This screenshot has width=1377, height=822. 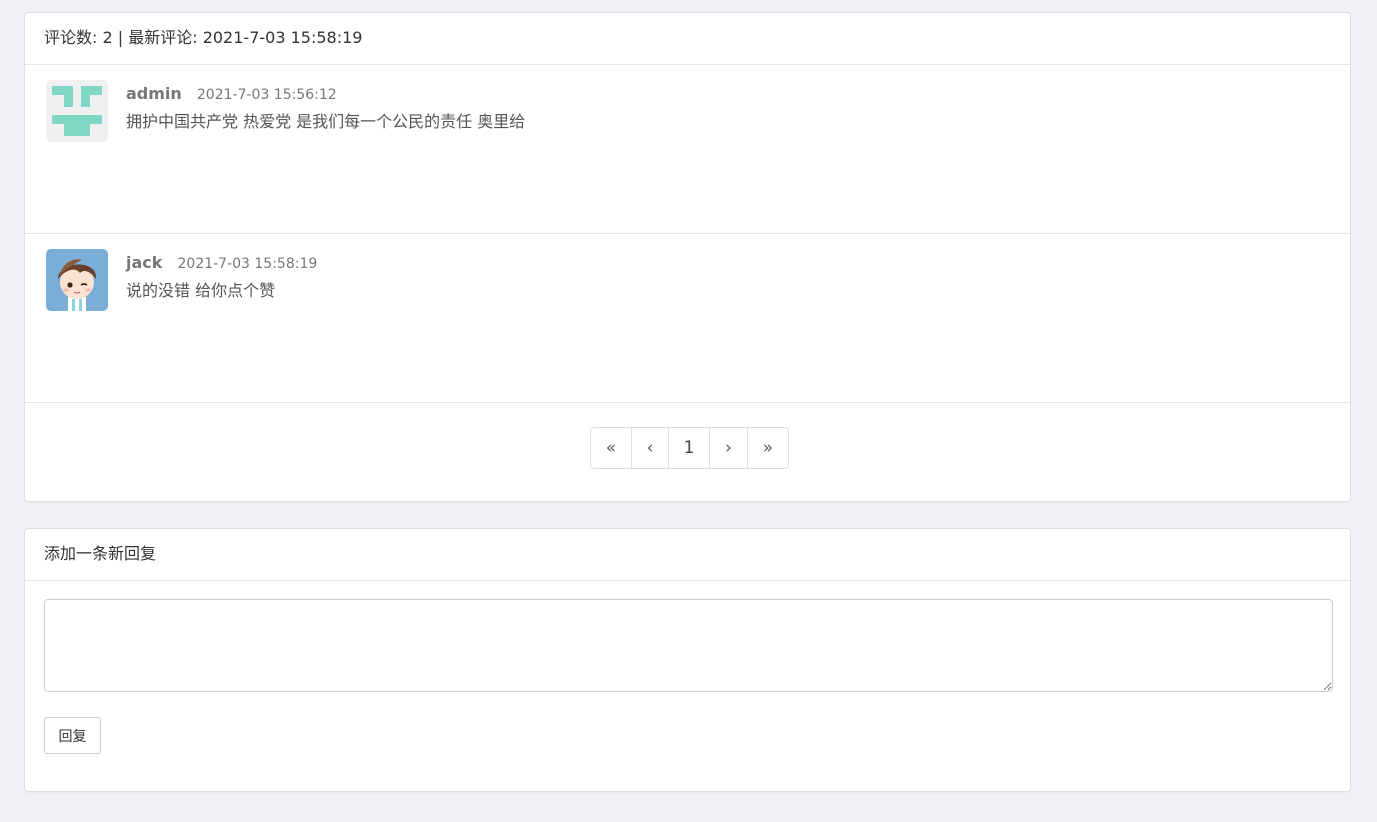 I want to click on pagination: « ‹ 1 › », so click(x=689, y=448).